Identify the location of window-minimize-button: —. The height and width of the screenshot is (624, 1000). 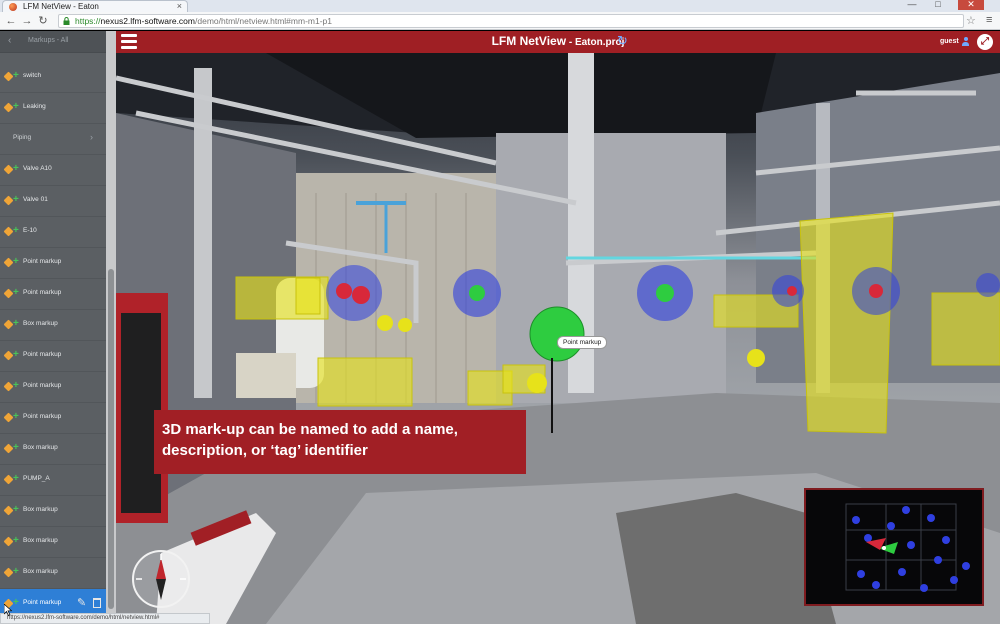
(912, 5).